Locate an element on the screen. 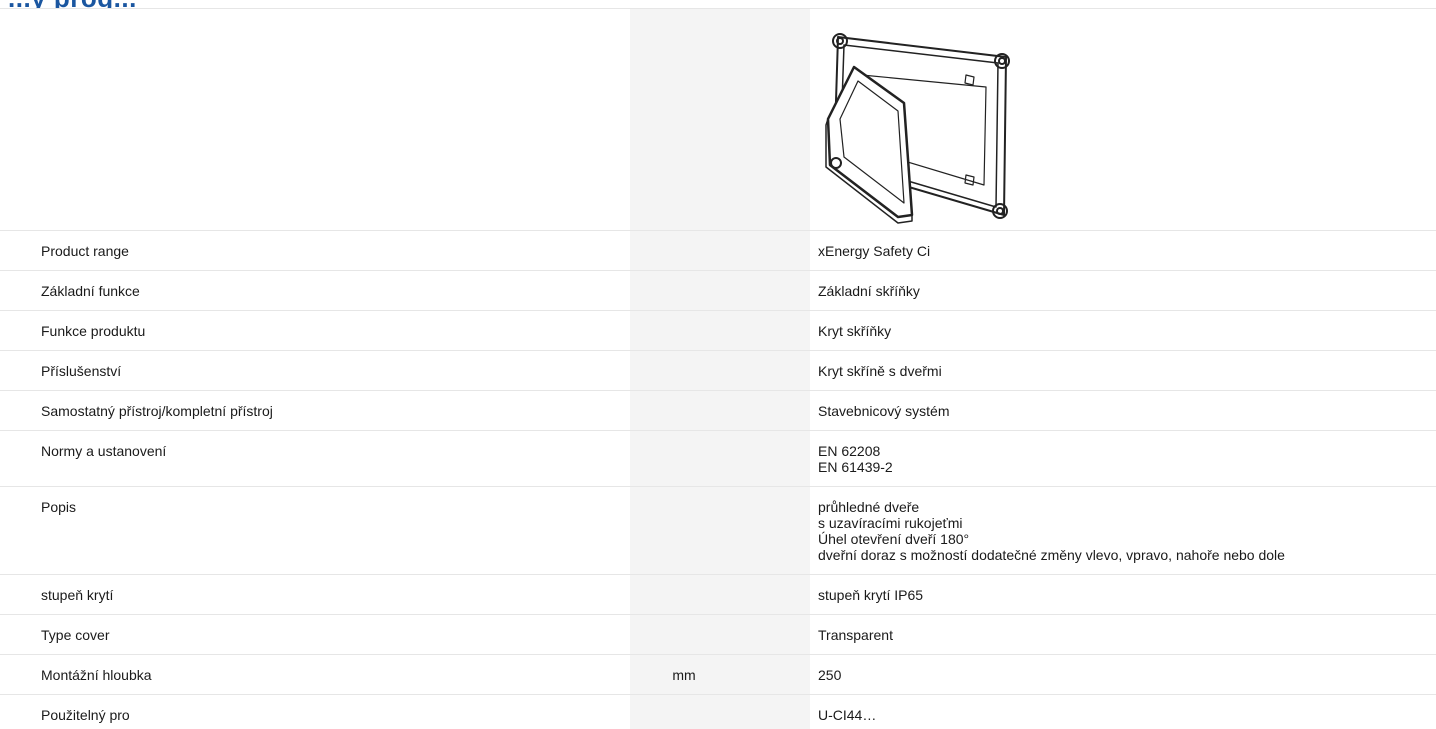 This screenshot has height=729, width=1436. spec-row: stupeň krytí stupeň krytí IP65 is located at coordinates (718, 594).